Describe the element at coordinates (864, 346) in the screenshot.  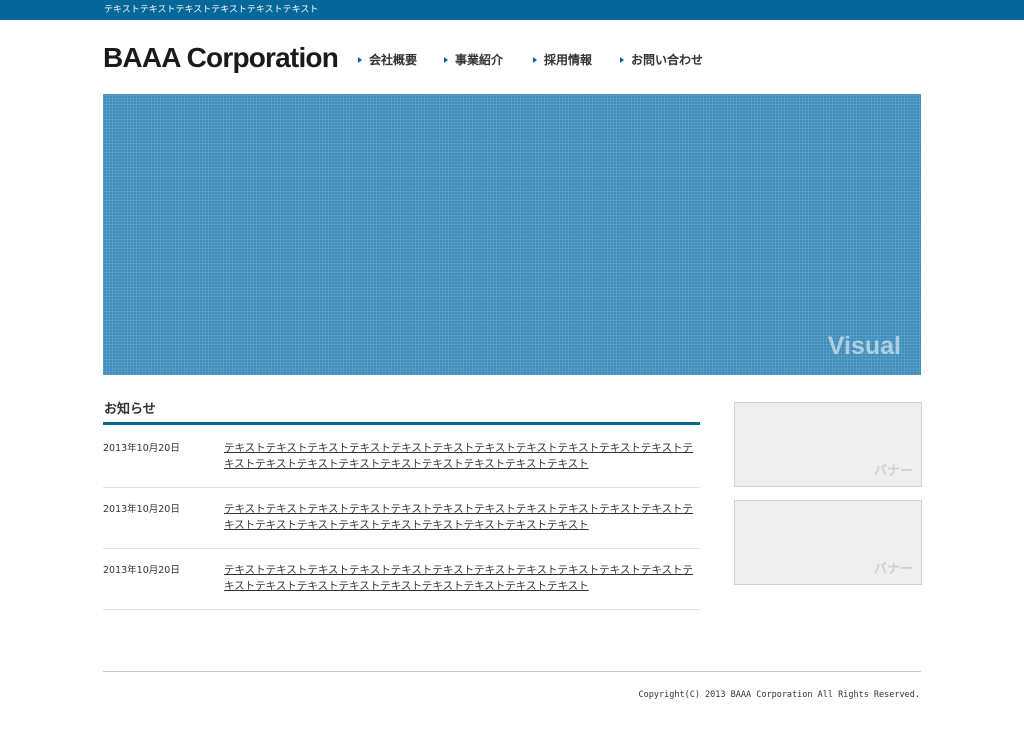
I see `visual-label: Visual` at that location.